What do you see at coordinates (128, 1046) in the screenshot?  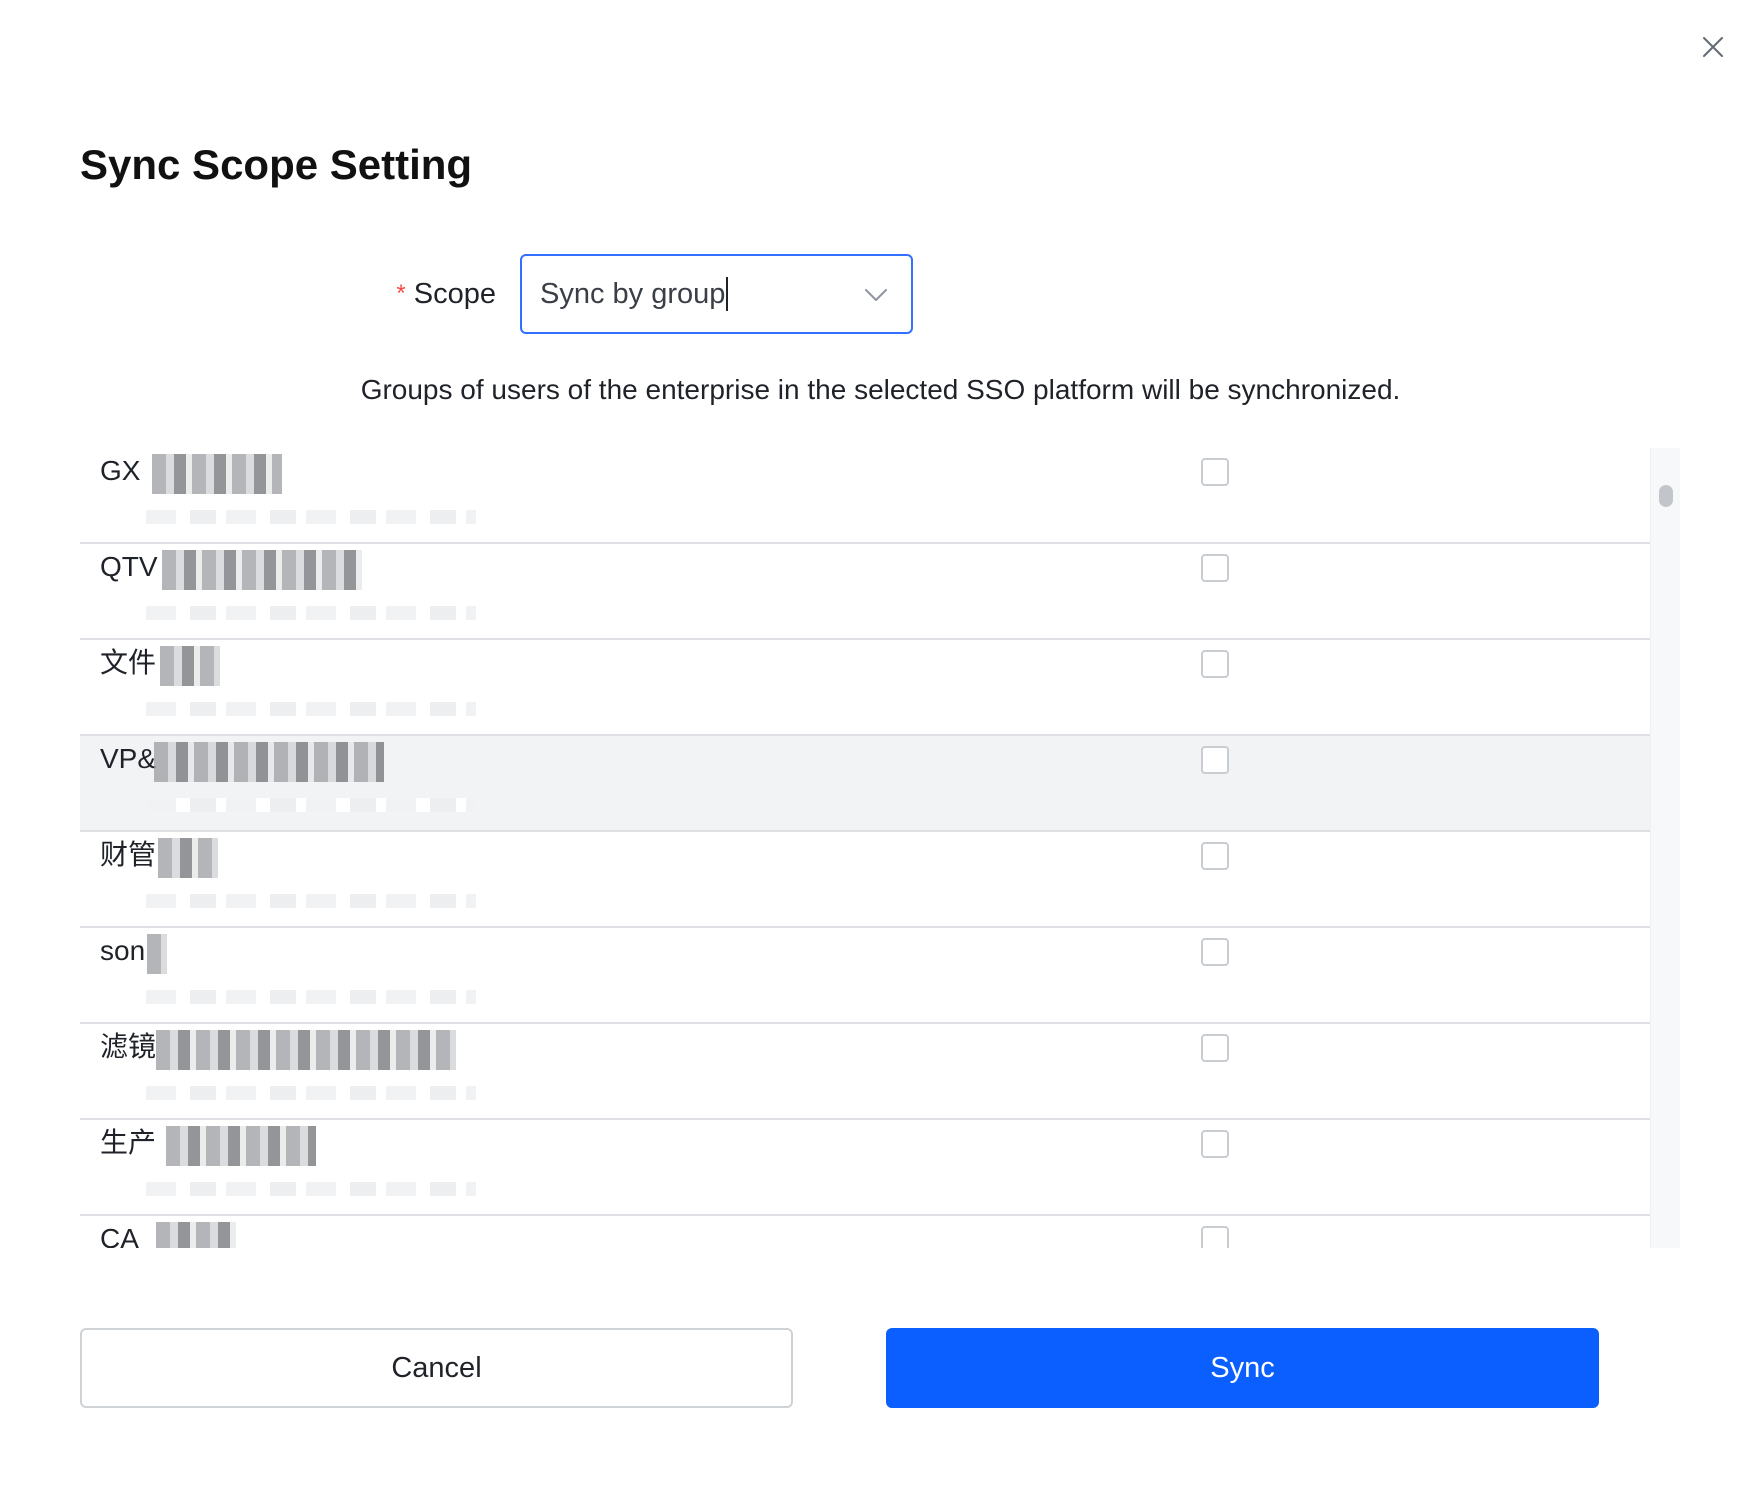 I see `group-name: 滤镜` at bounding box center [128, 1046].